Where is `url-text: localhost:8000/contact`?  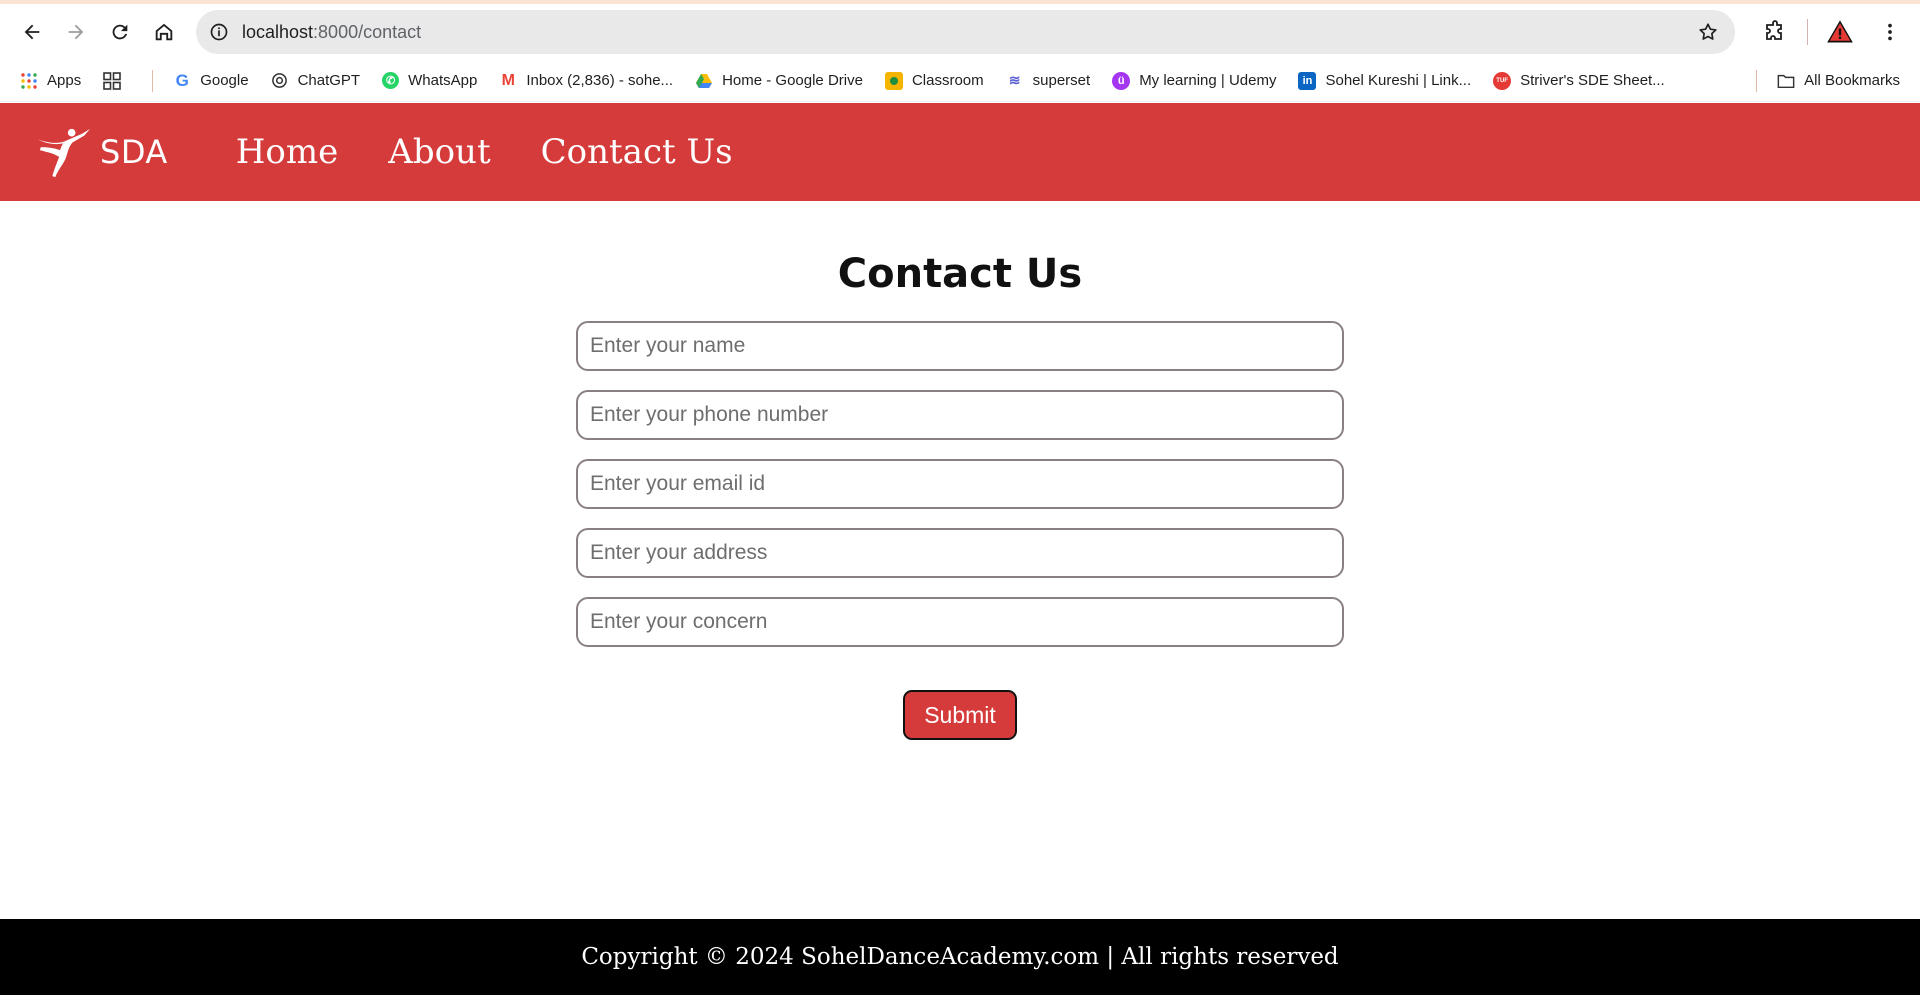 url-text: localhost:8000/contact is located at coordinates (967, 32).